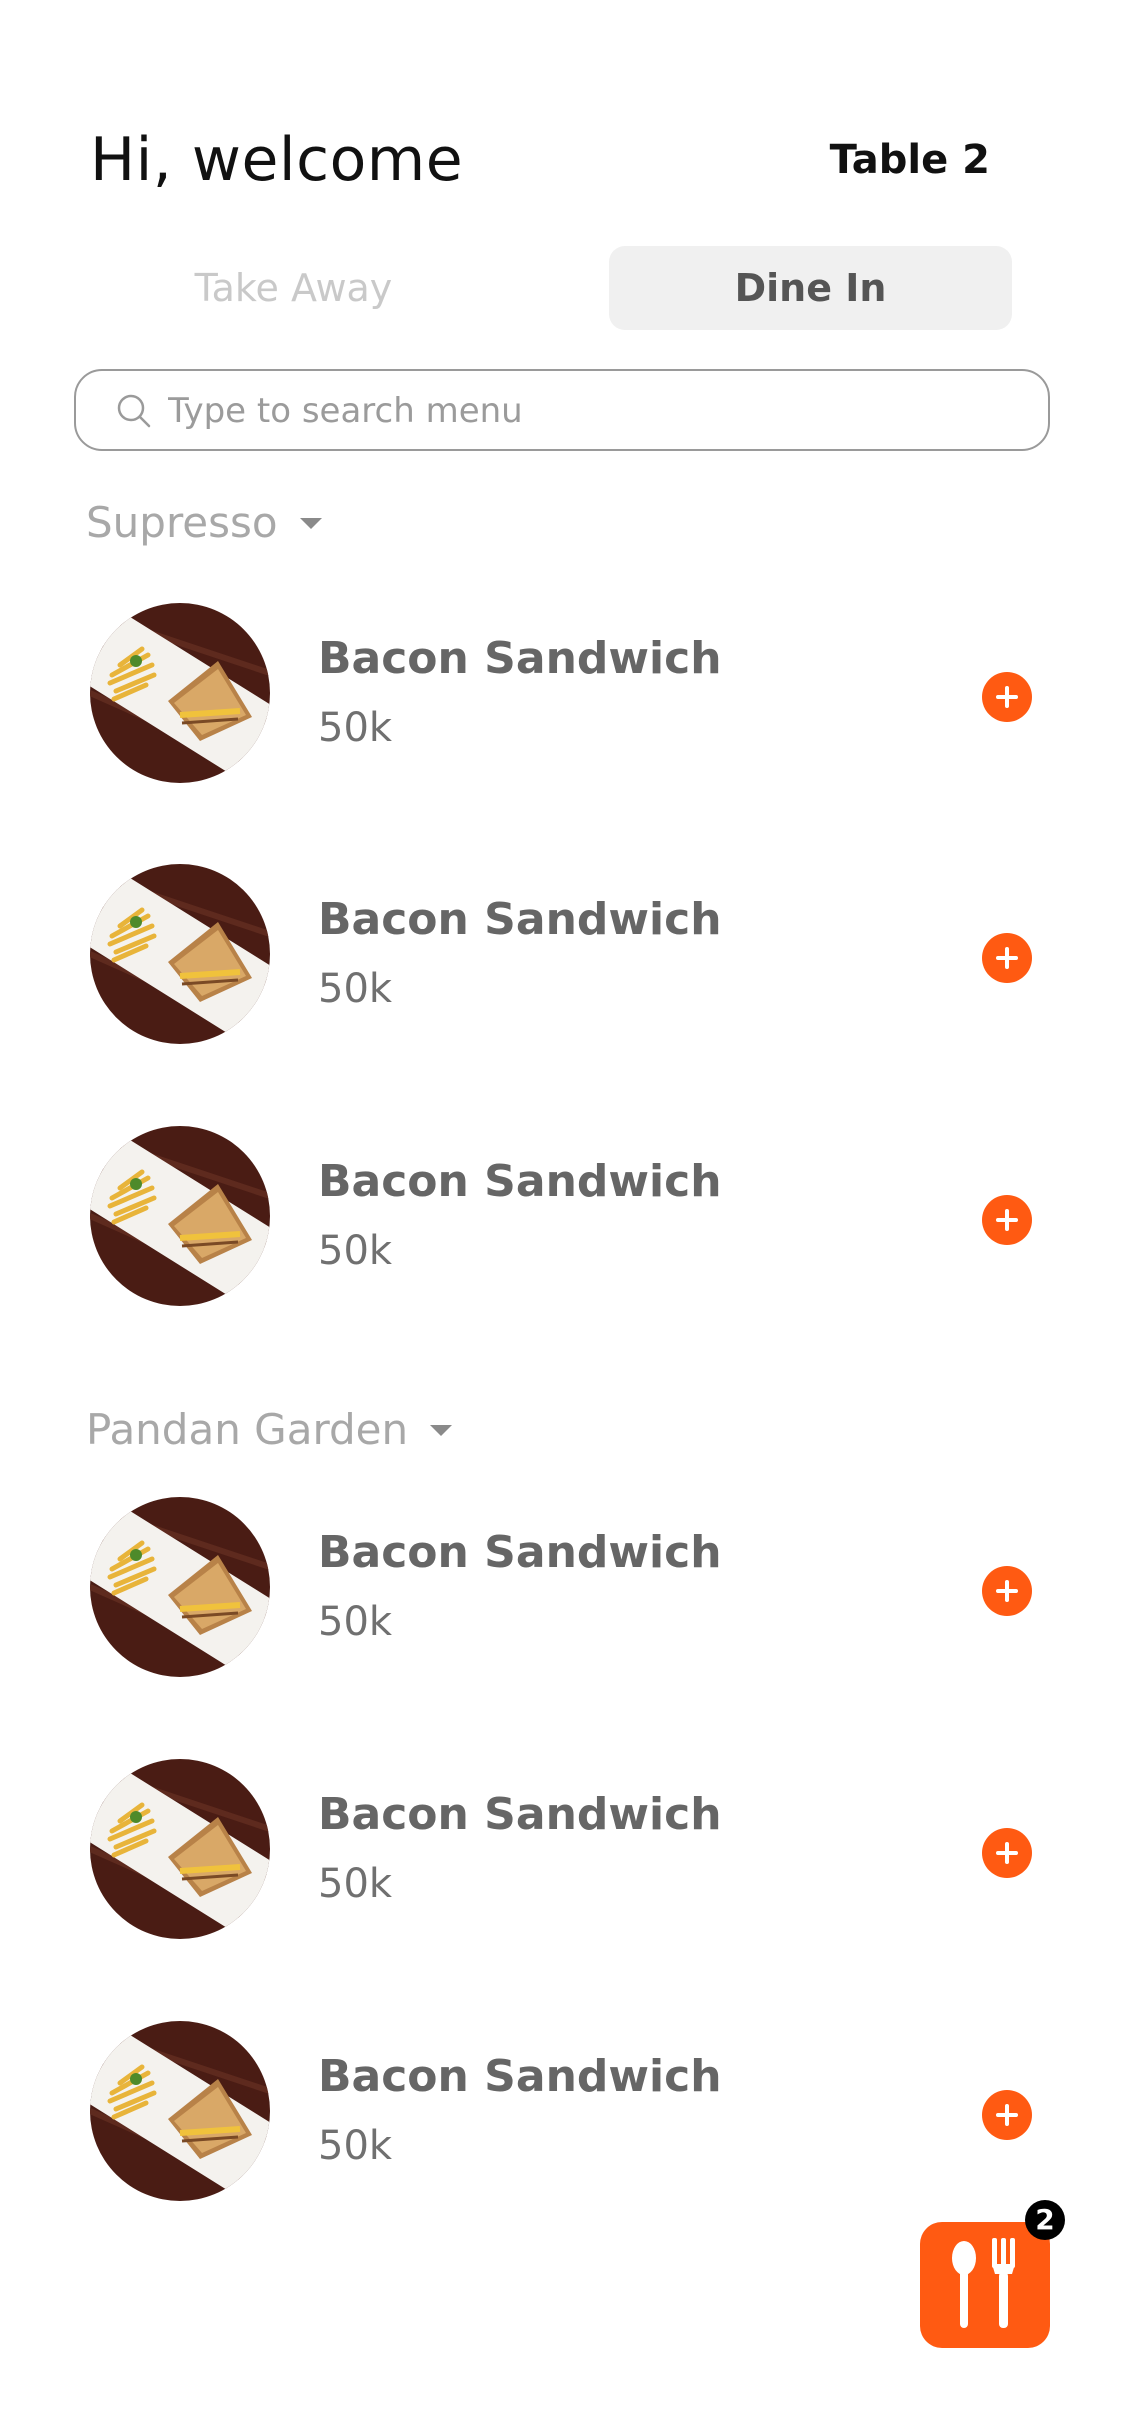 The image size is (1125, 2436). What do you see at coordinates (293, 288) in the screenshot?
I see `tab-take-away: Take Away` at bounding box center [293, 288].